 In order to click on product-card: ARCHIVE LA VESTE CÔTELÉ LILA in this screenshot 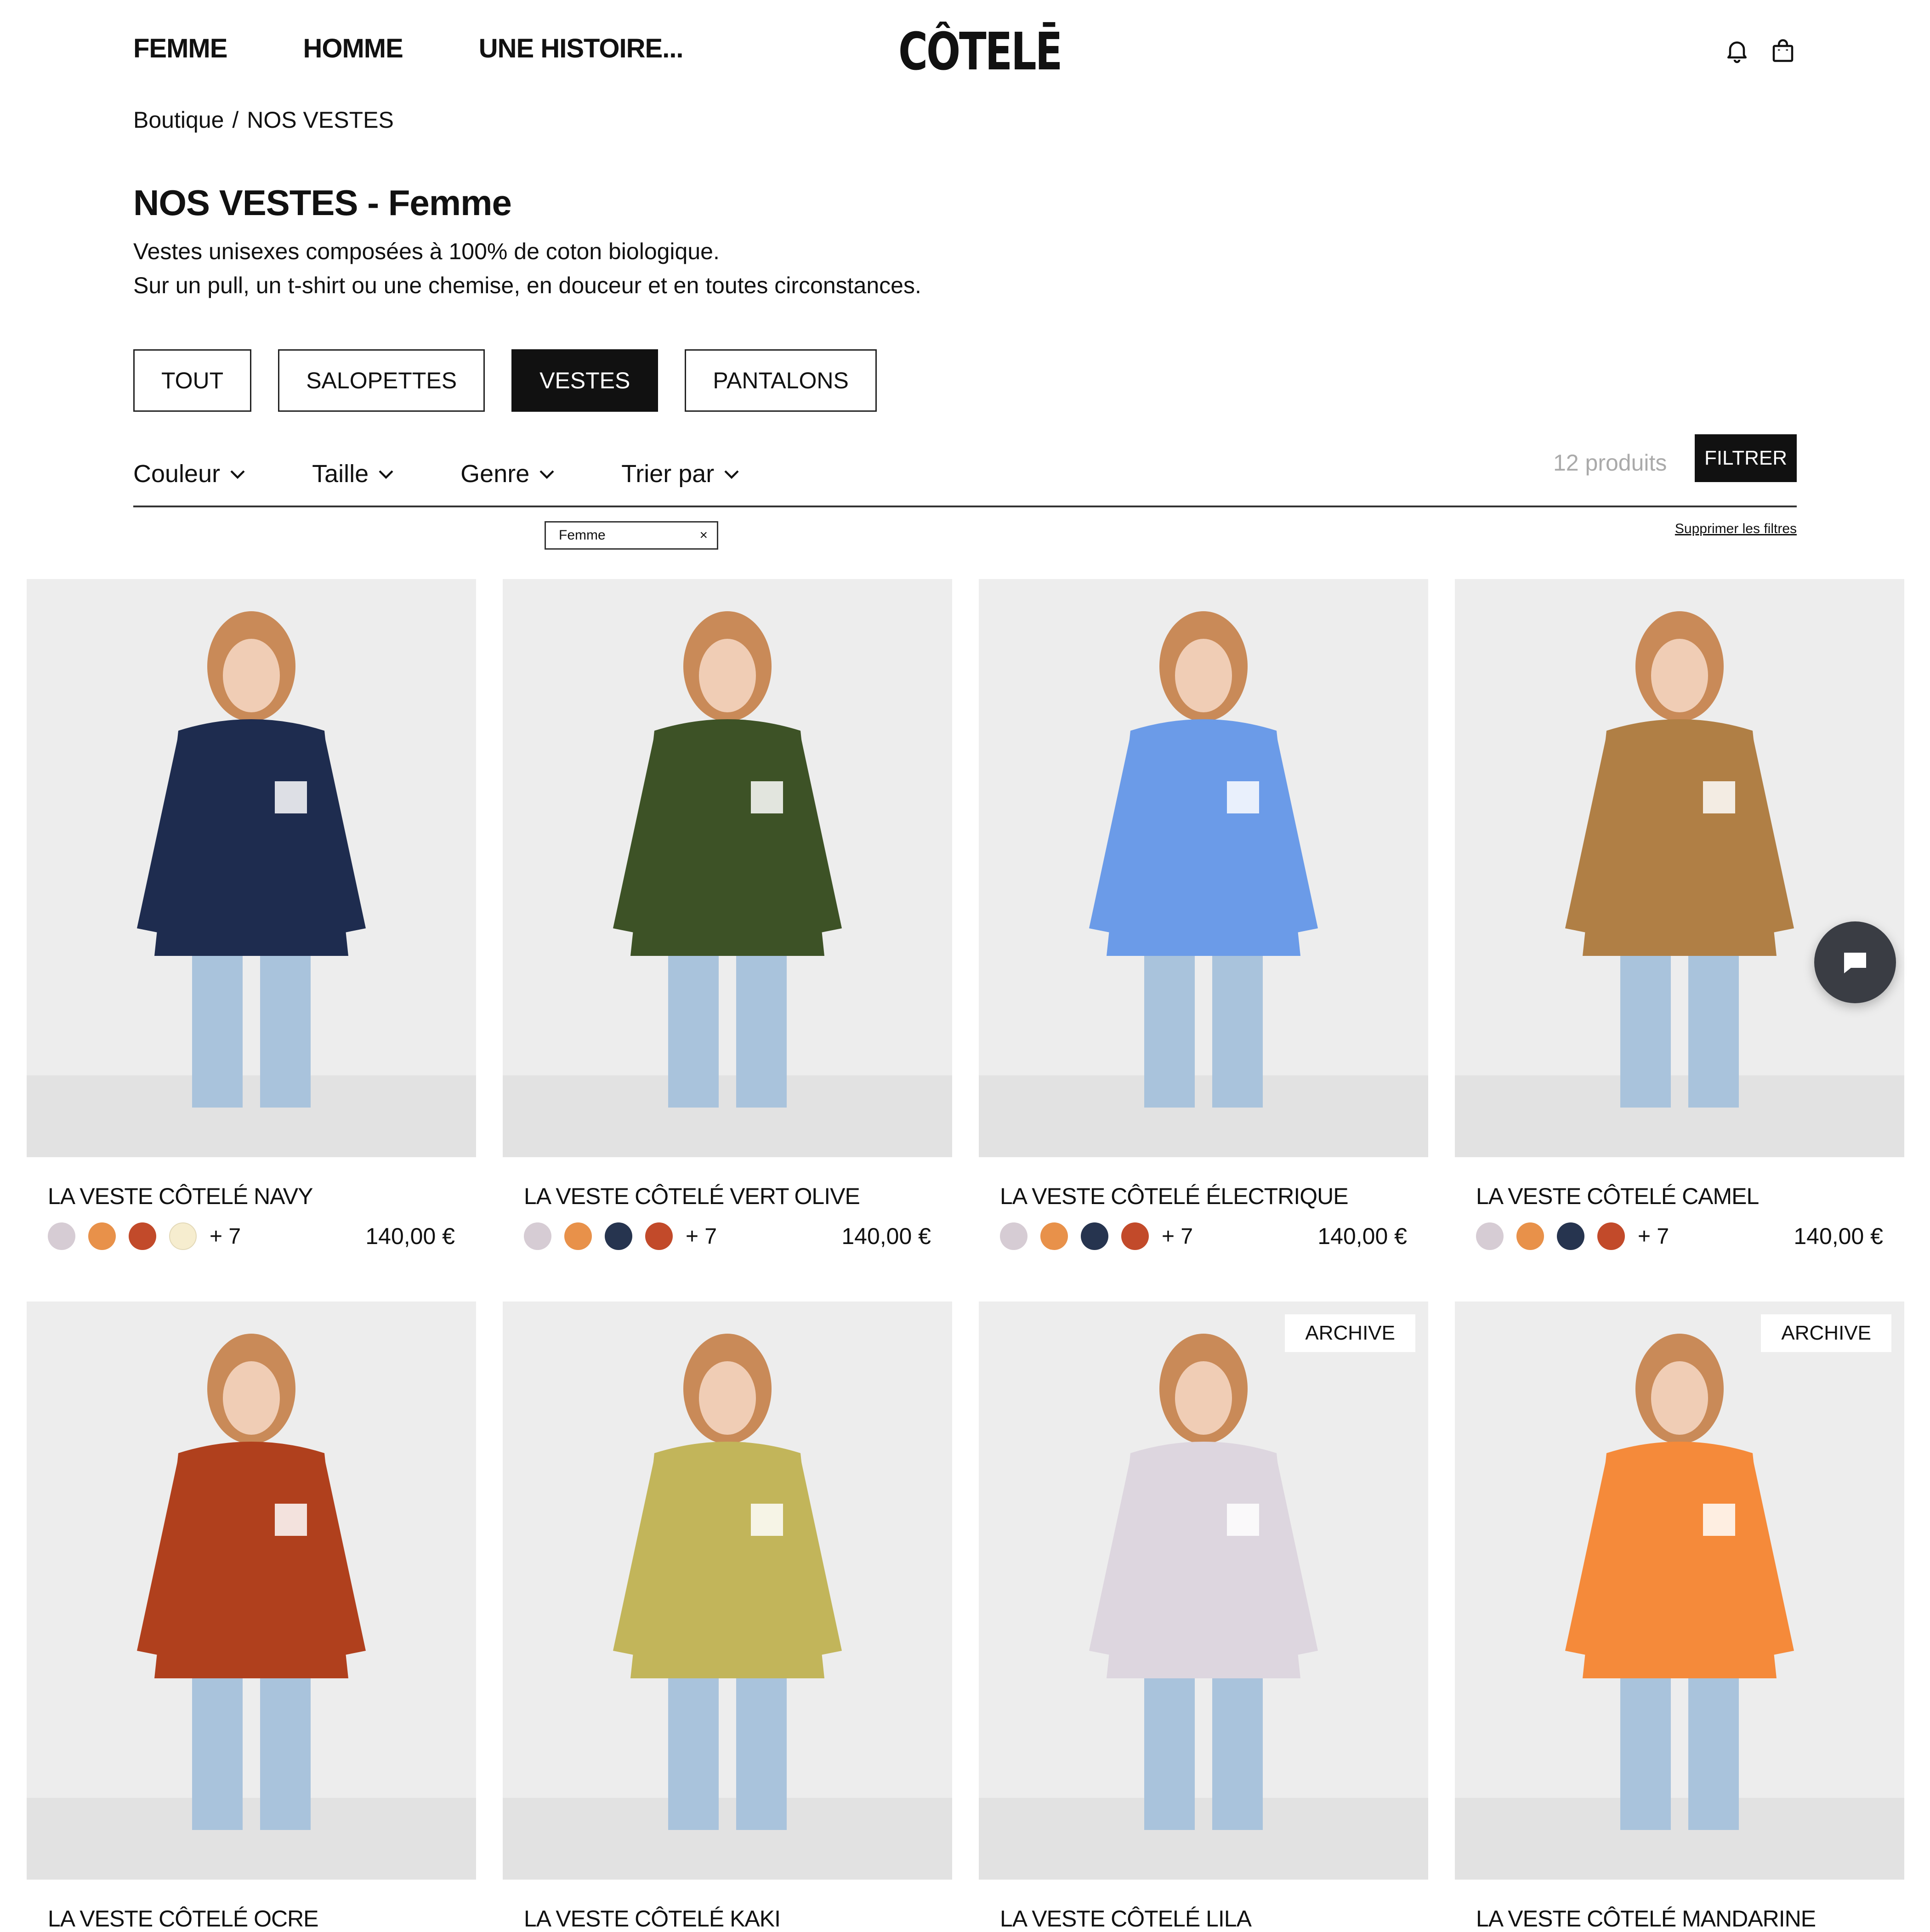, I will do `click(1203, 1616)`.